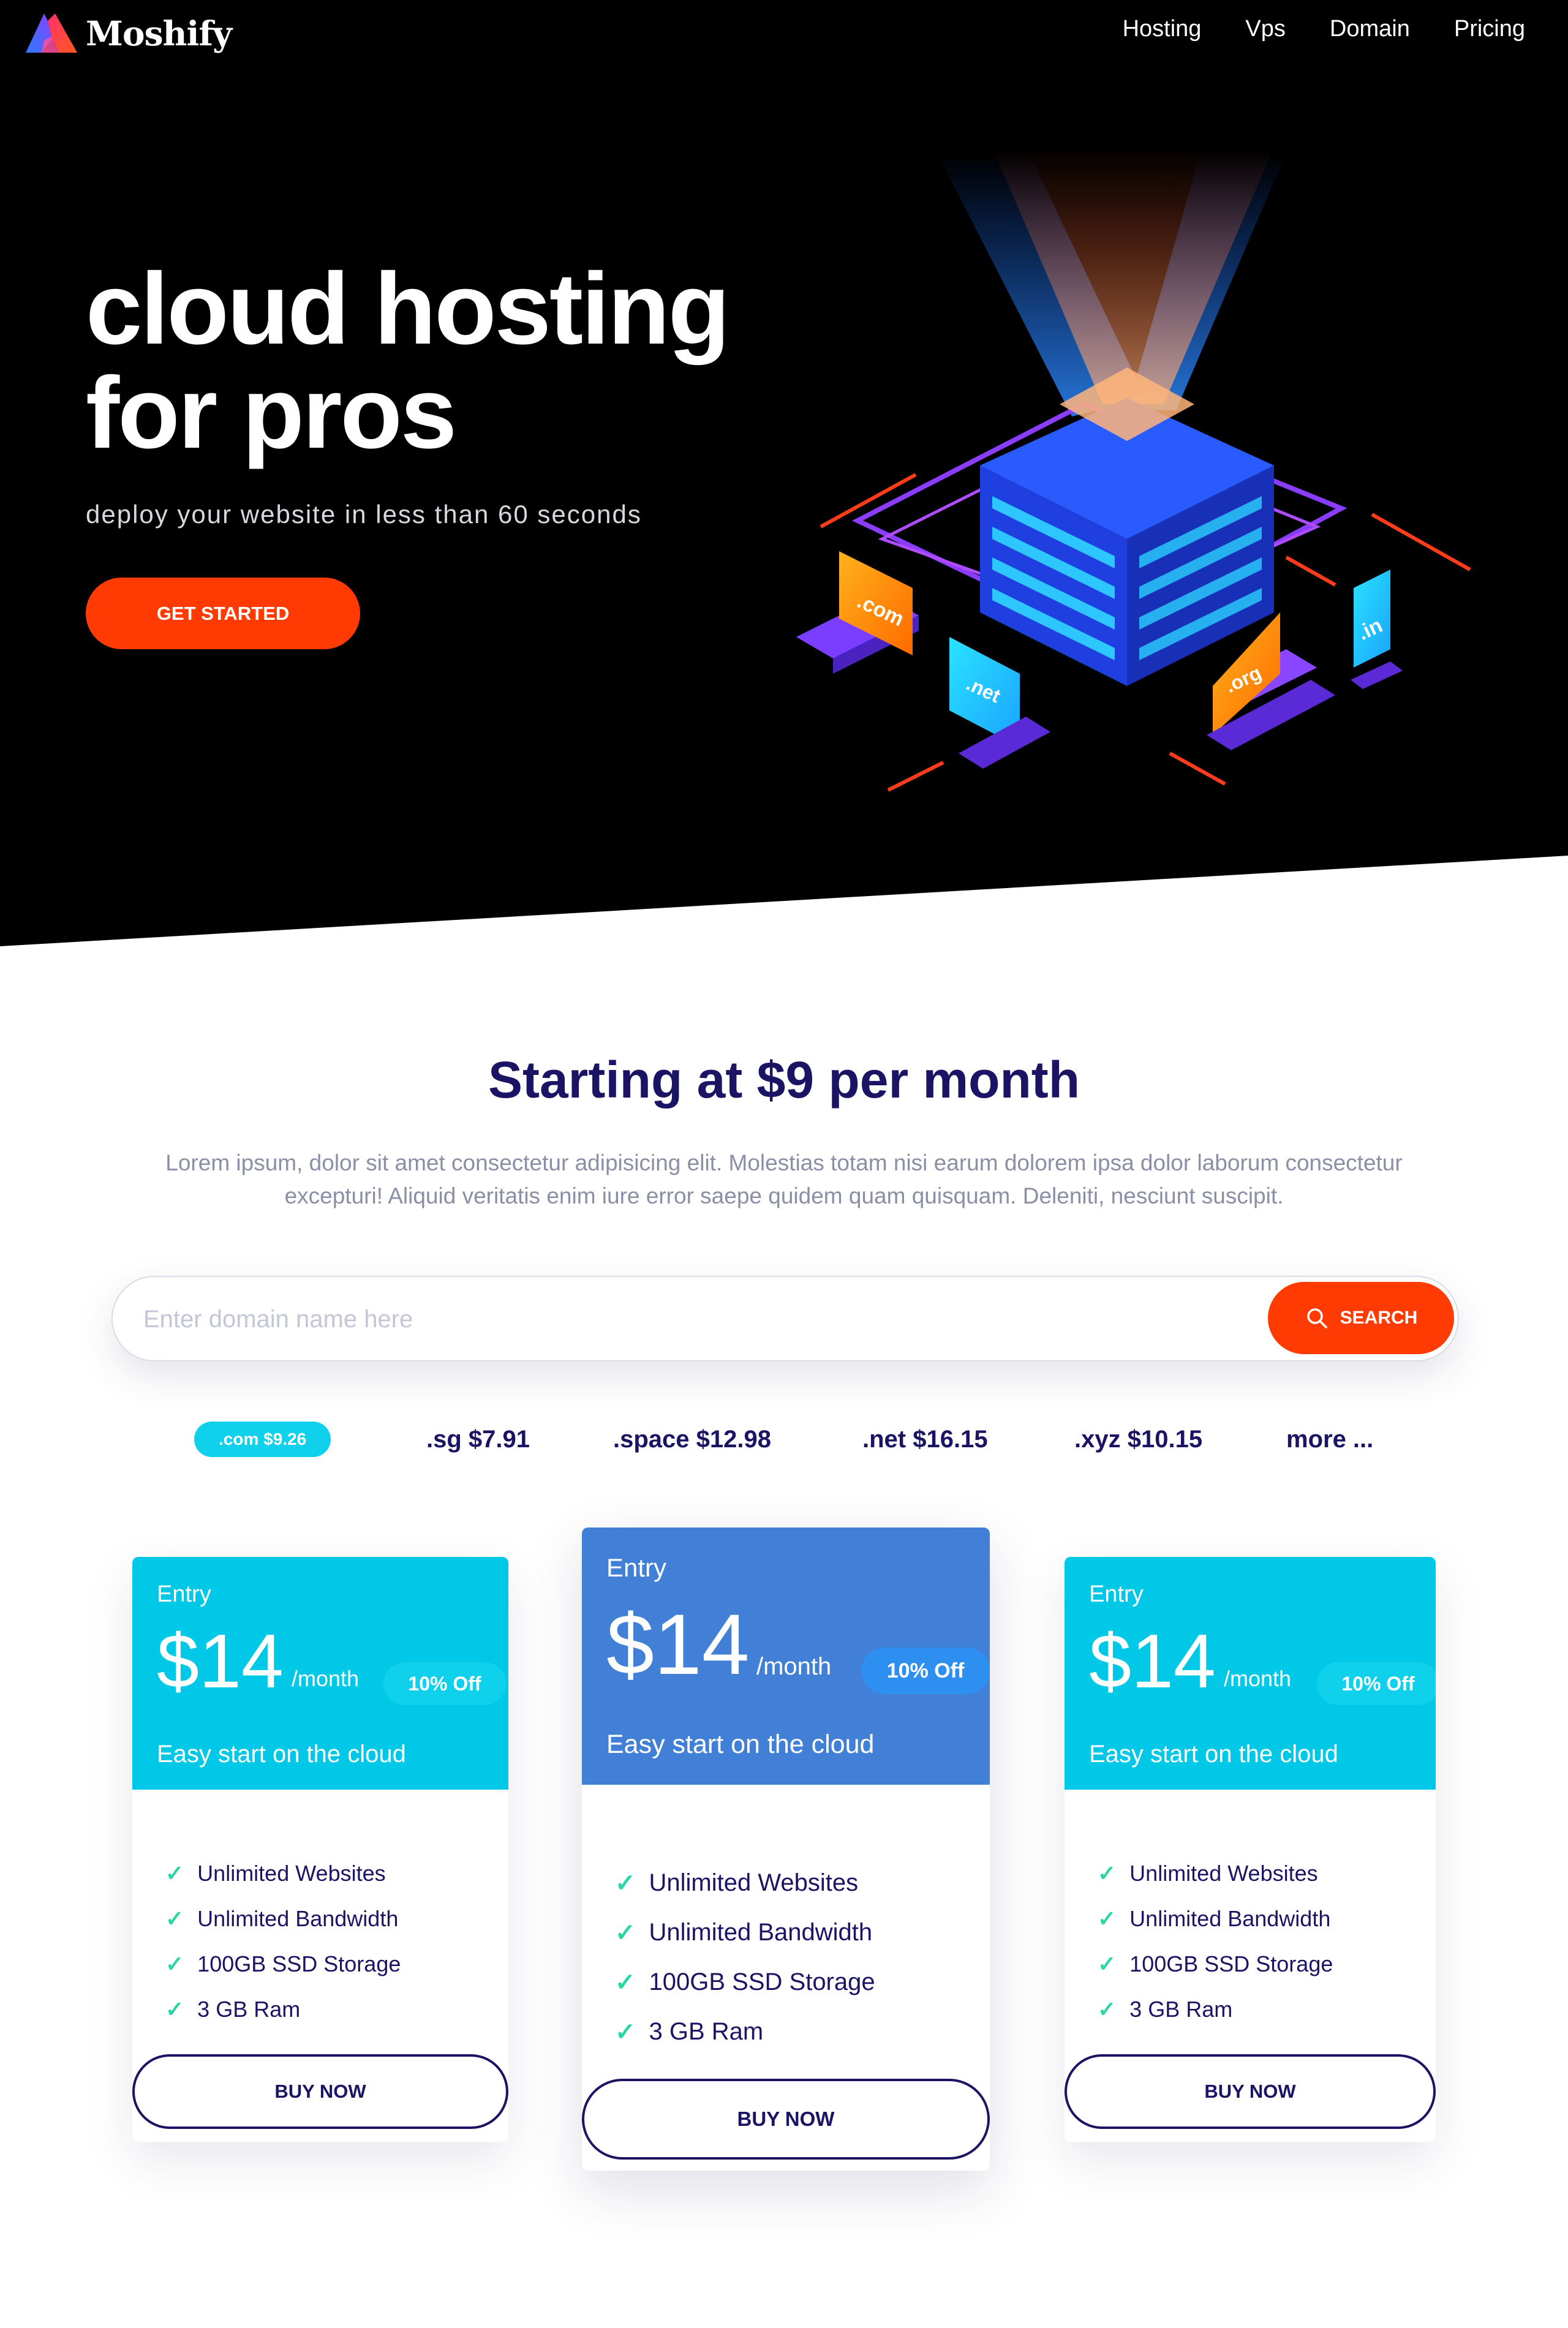  Describe the element at coordinates (1138, 1439) in the screenshot. I see `tld-xyz-price: .xyz $10.15` at that location.